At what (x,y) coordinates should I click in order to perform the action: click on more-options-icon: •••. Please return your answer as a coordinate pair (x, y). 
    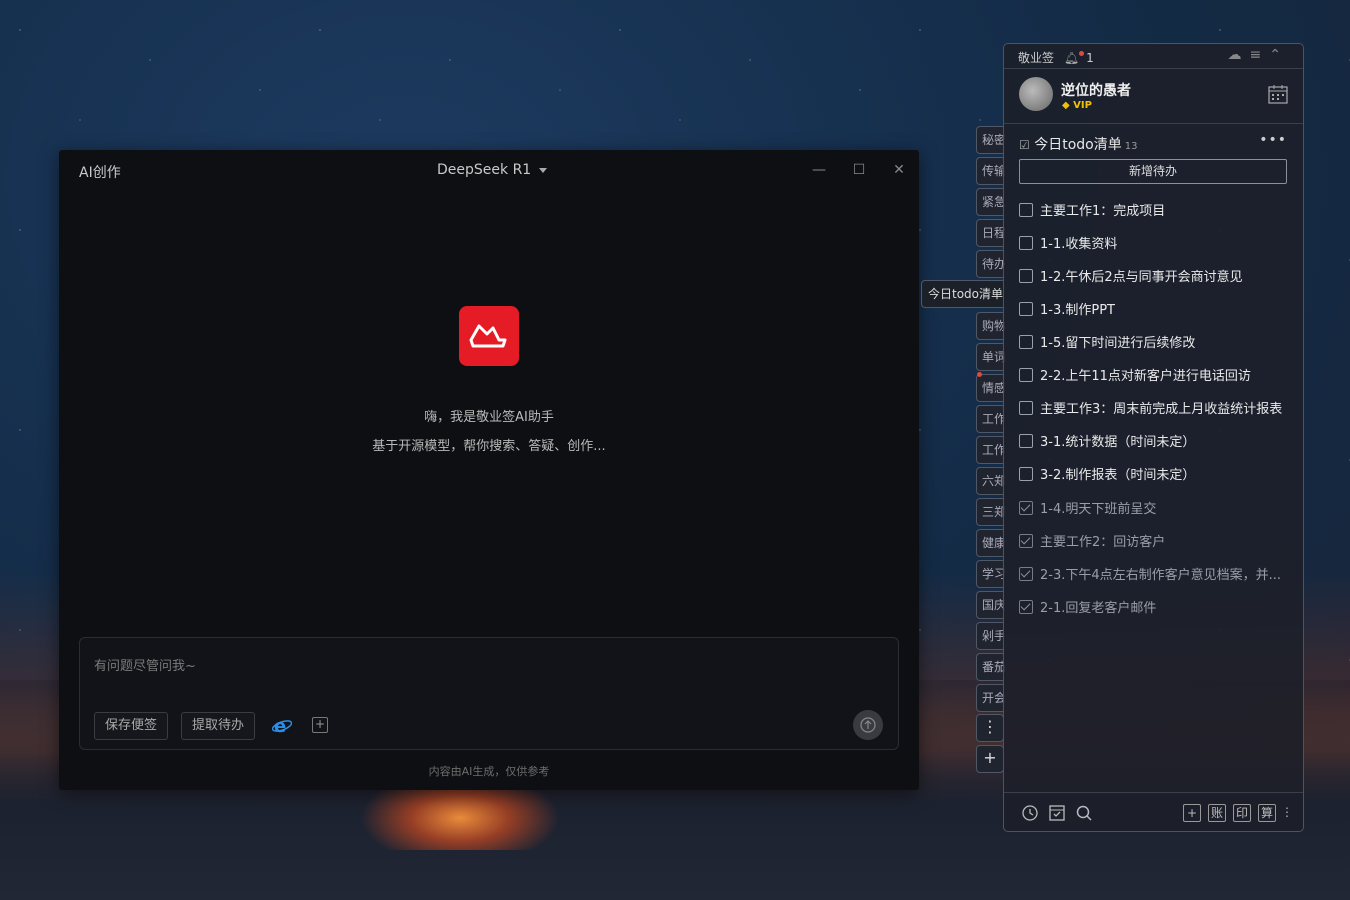
    Looking at the image, I should click on (1273, 140).